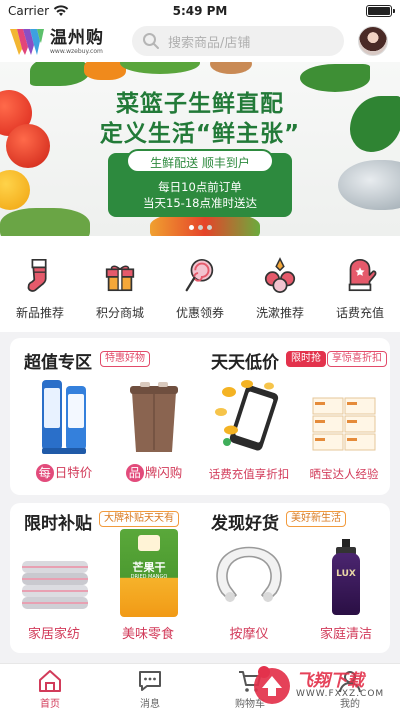 The width and height of the screenshot is (400, 711). What do you see at coordinates (200, 187) in the screenshot?
I see `delivery-line-1: 每日10点前订单` at bounding box center [200, 187].